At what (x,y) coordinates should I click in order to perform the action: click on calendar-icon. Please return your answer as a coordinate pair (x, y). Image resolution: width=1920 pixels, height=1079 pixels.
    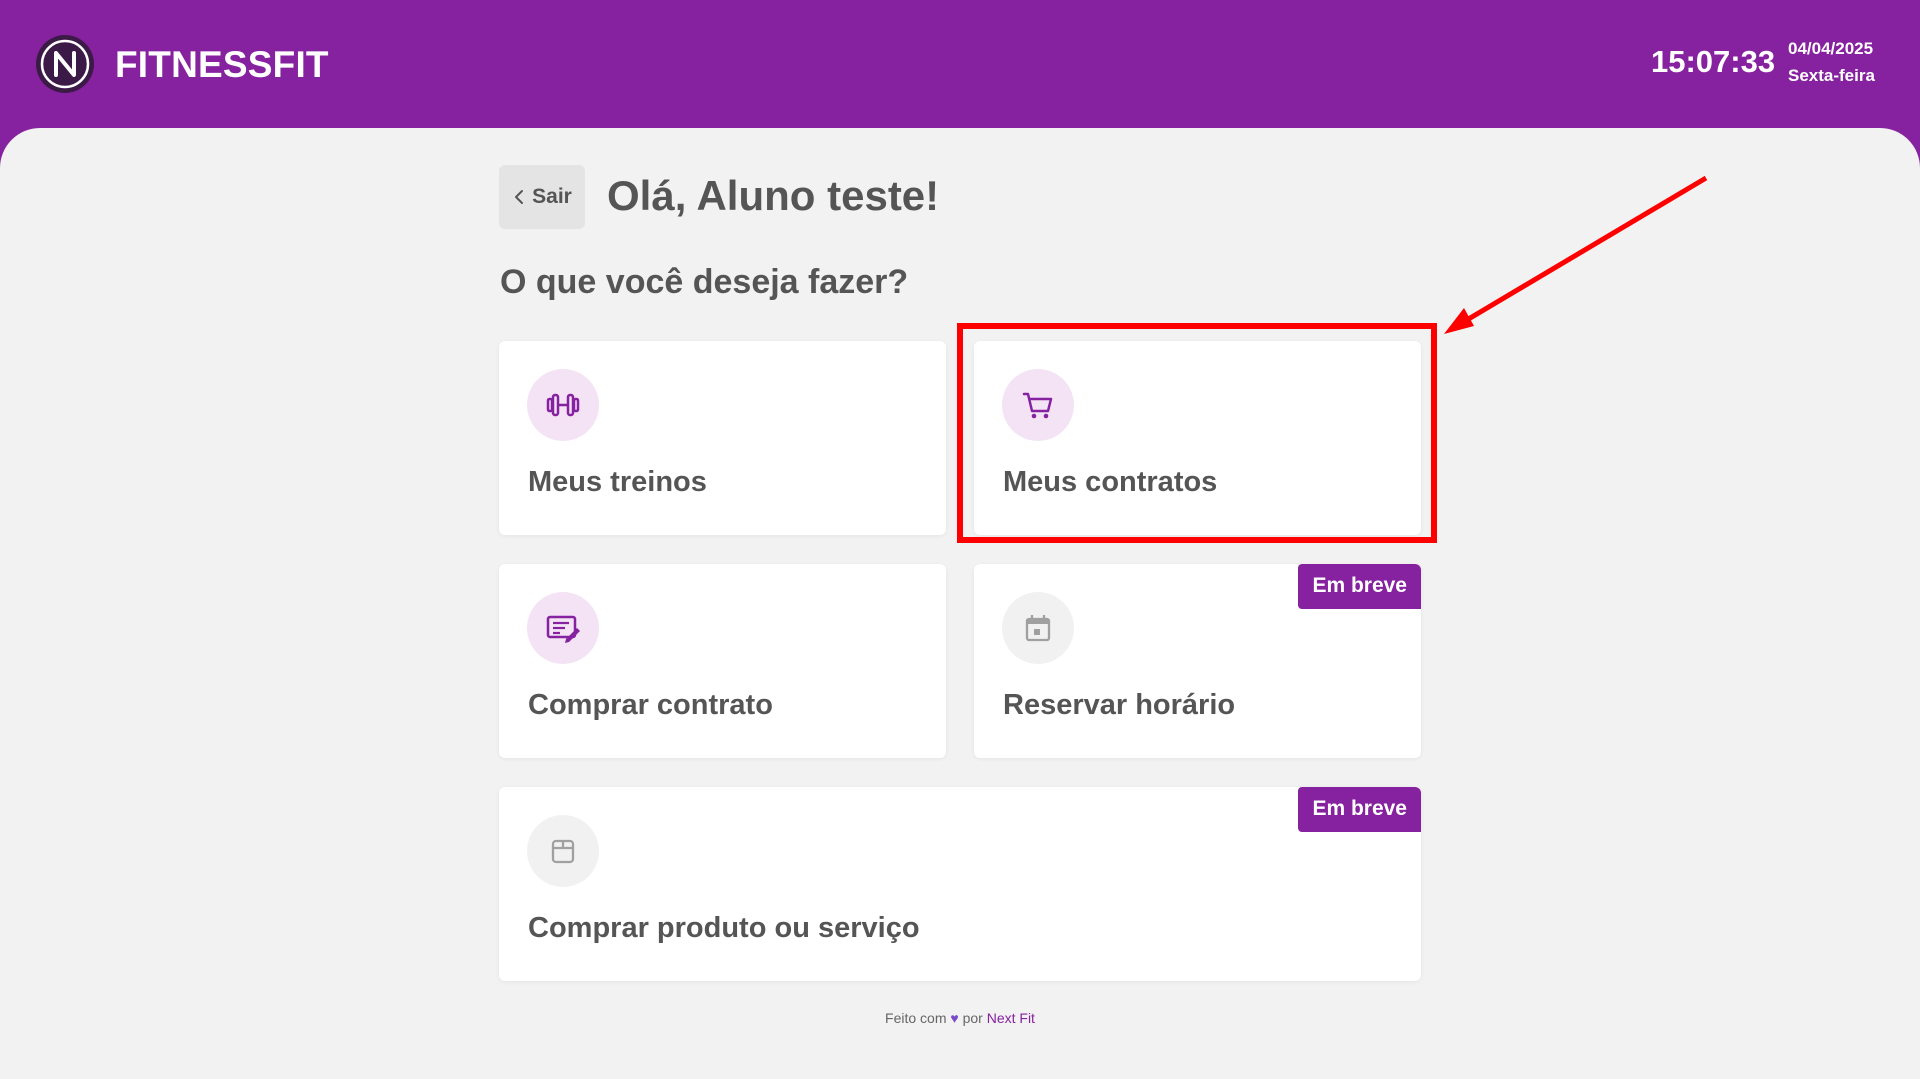
    Looking at the image, I should click on (1038, 628).